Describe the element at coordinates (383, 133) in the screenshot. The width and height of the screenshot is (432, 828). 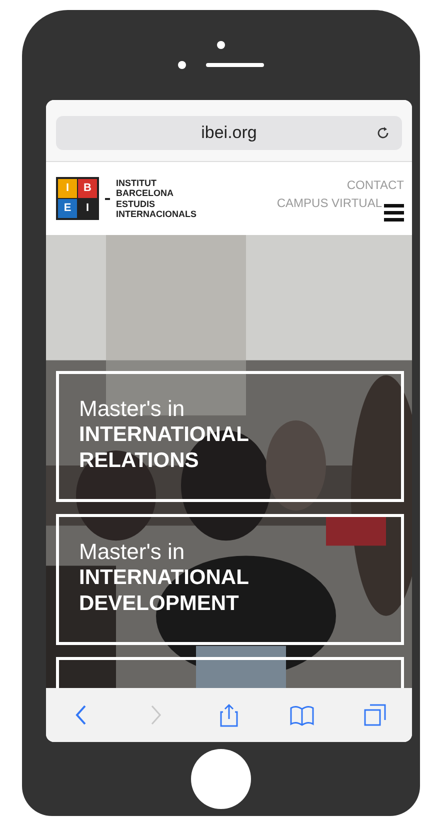
I see `reload-icon` at that location.